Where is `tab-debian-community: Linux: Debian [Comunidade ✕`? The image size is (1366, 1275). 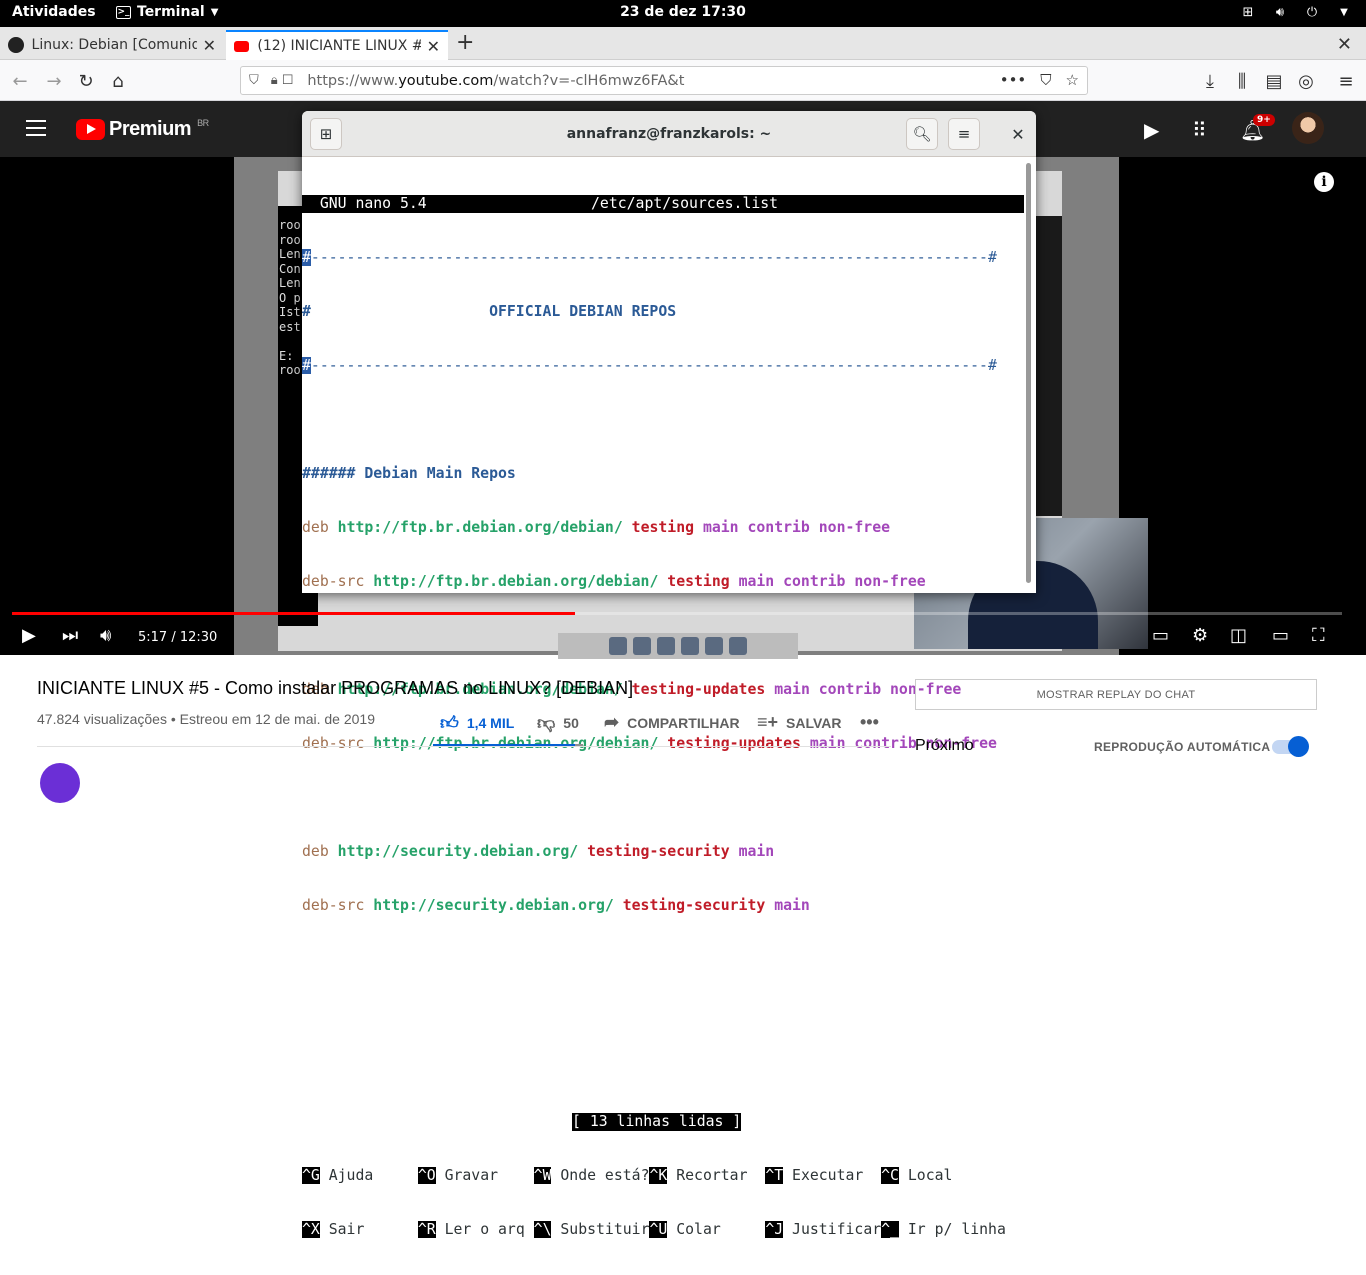 tab-debian-community: Linux: Debian [Comunidade ✕ is located at coordinates (112, 45).